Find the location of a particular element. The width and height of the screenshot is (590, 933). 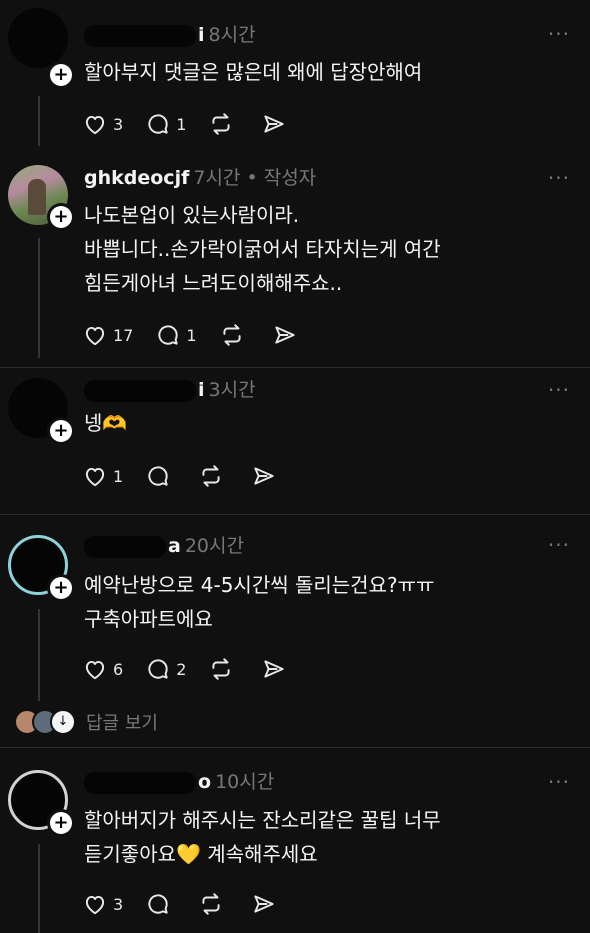

like-button: 17 is located at coordinates (107, 335).